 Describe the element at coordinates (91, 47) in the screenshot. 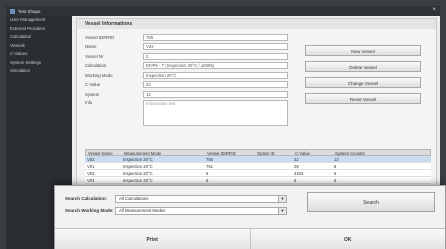

I see `name-label: Name` at that location.